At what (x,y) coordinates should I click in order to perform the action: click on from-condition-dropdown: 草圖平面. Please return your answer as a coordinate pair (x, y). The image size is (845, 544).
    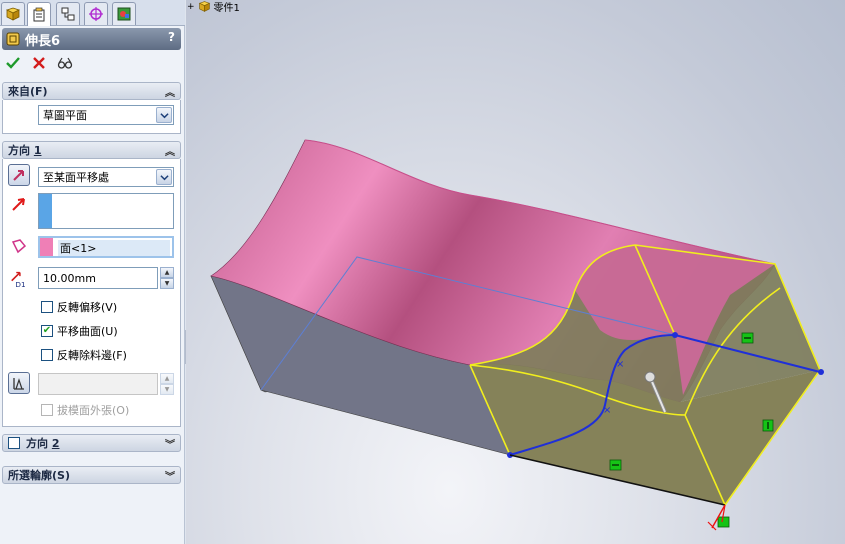
    Looking at the image, I should click on (106, 115).